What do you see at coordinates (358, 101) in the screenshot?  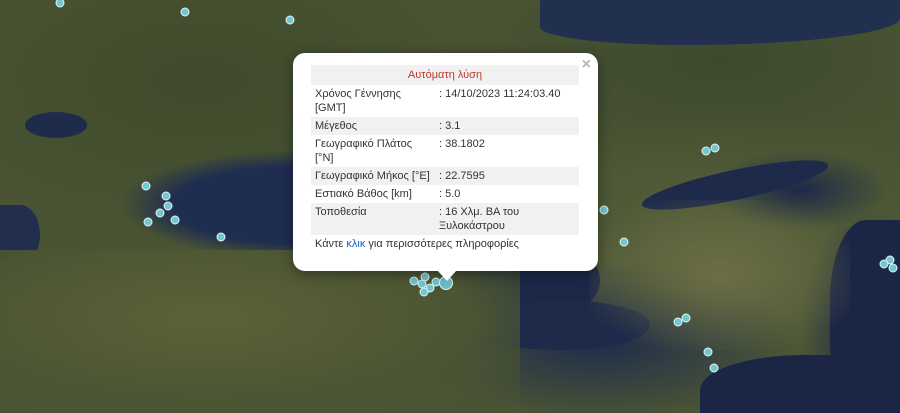 I see `row-label-origin-time: Χρόνος Γέννησης [GMT]` at bounding box center [358, 101].